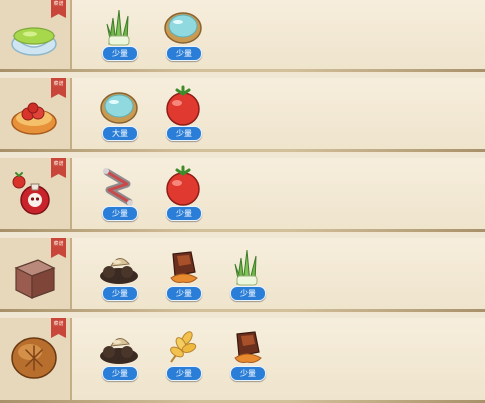 Image resolution: width=485 pixels, height=403 pixels. What do you see at coordinates (34, 41) in the screenshot?
I see `green-soup-bowl-icon` at bounding box center [34, 41].